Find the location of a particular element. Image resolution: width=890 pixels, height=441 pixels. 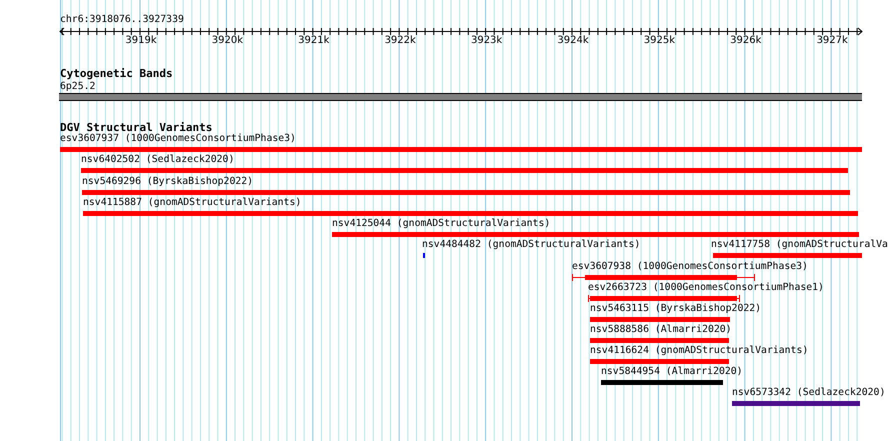

feature-label: nsv6573342 (Sedlazeck2020) is located at coordinates (809, 393).